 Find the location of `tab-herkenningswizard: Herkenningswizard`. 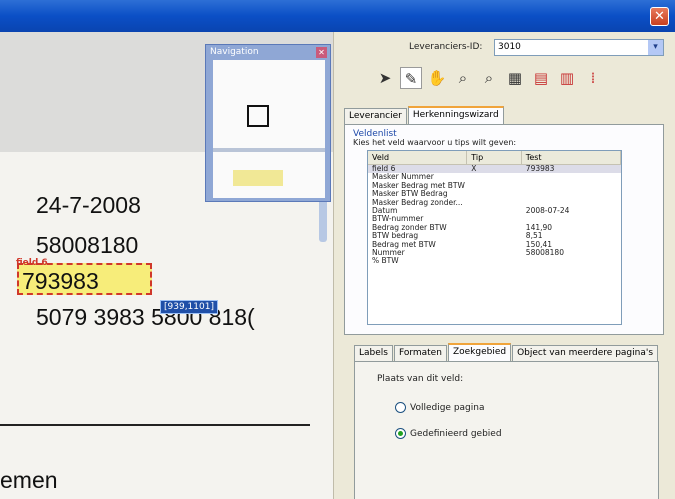

tab-herkenningswizard: Herkenningswizard is located at coordinates (455, 115).